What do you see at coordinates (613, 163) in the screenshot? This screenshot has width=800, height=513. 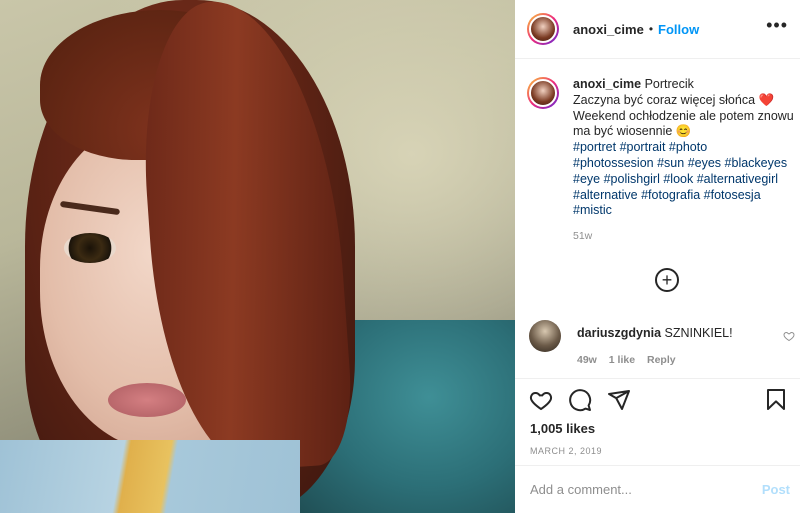 I see `hashtag: #photossesion` at bounding box center [613, 163].